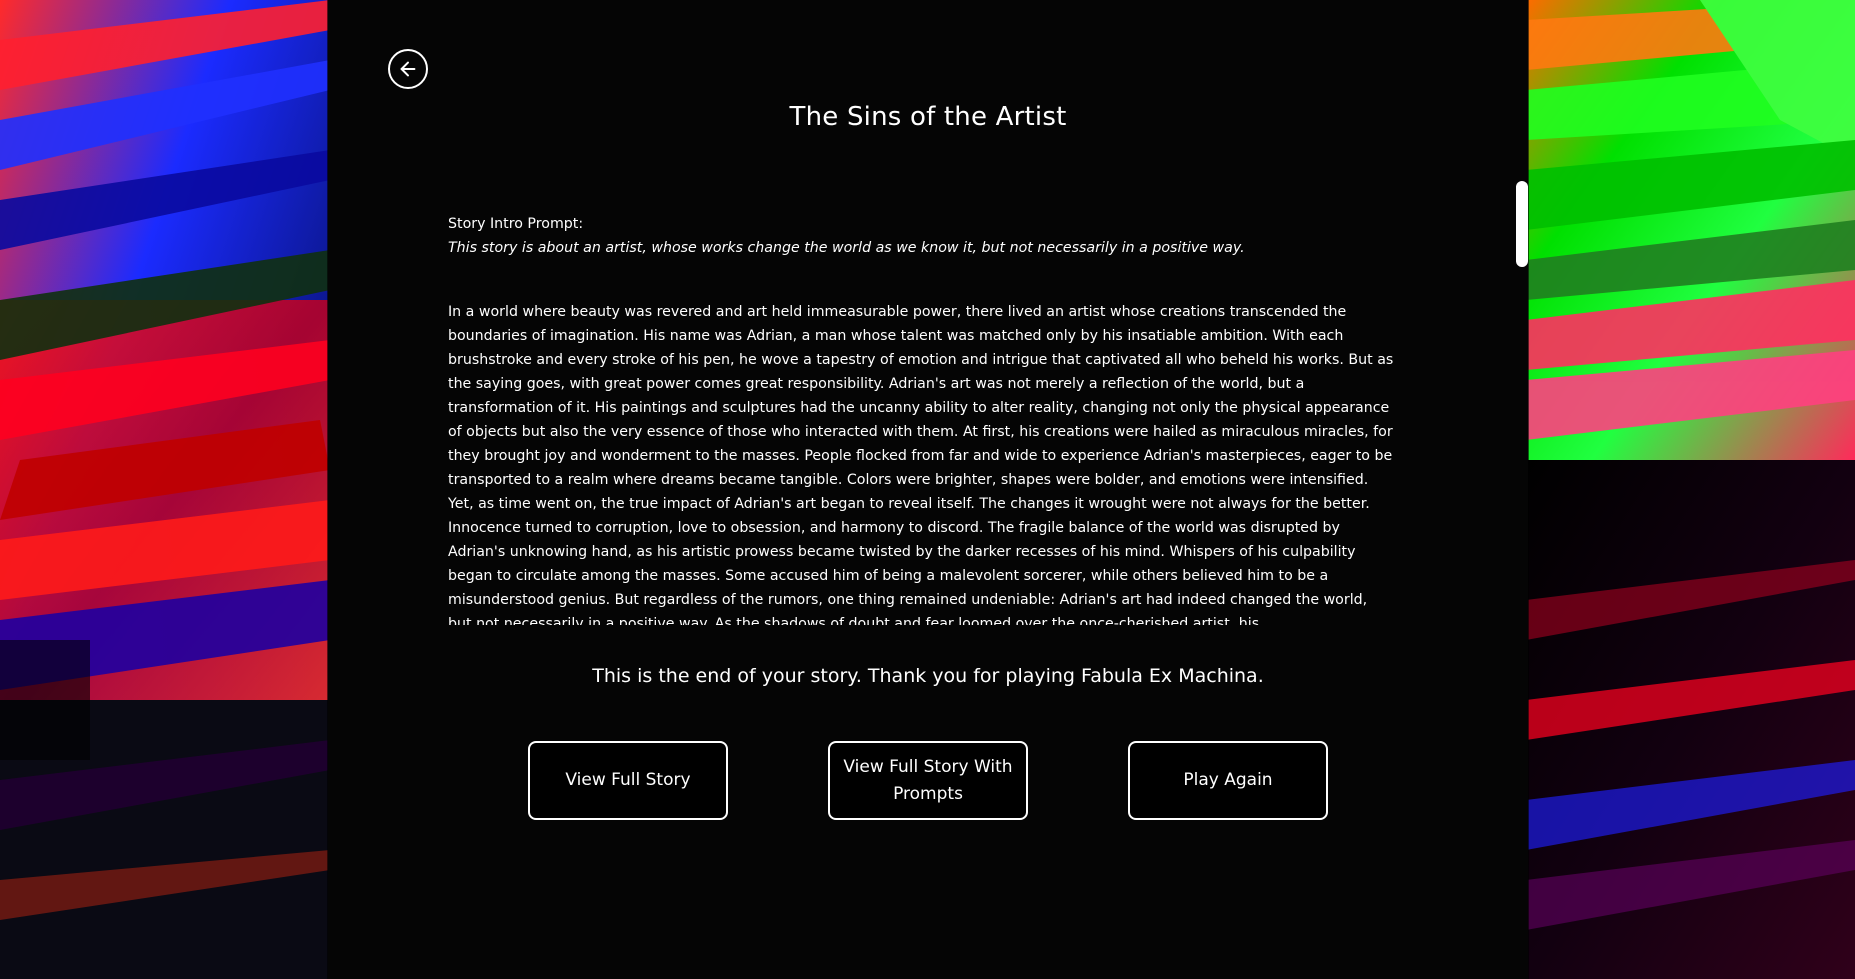 Image resolution: width=1855 pixels, height=979 pixels. What do you see at coordinates (1522, 224) in the screenshot?
I see `scrollbar-thumb` at bounding box center [1522, 224].